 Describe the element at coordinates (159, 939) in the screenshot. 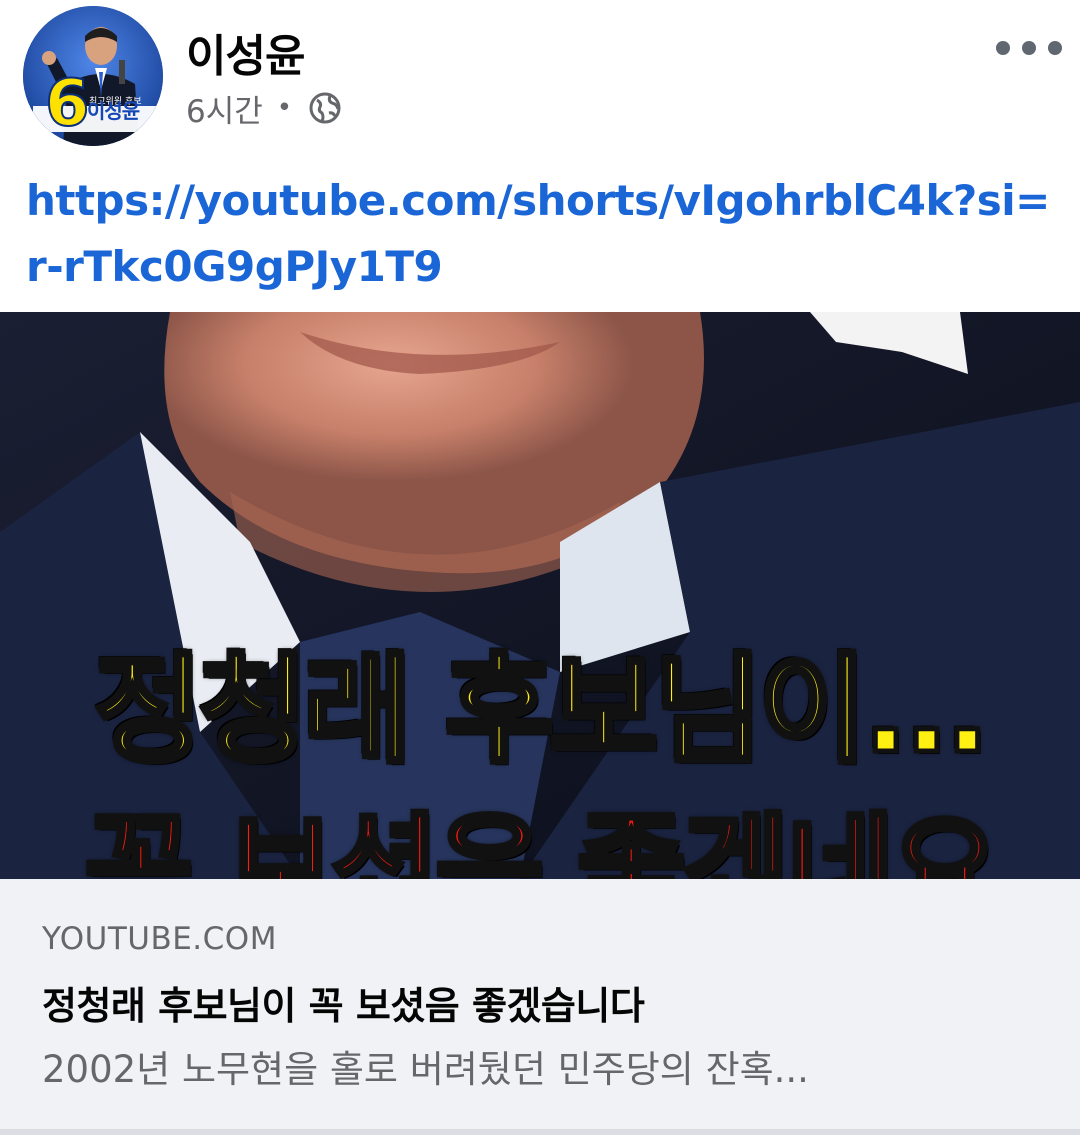

I see `card-domain: YOUTUBE.COM` at that location.